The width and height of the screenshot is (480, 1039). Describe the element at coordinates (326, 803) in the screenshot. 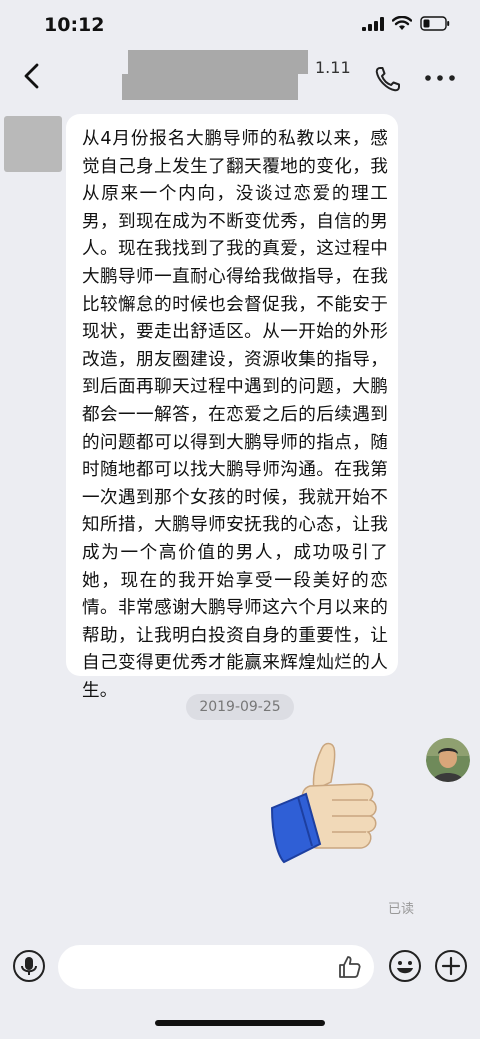

I see `thumbs-up-sticker` at that location.